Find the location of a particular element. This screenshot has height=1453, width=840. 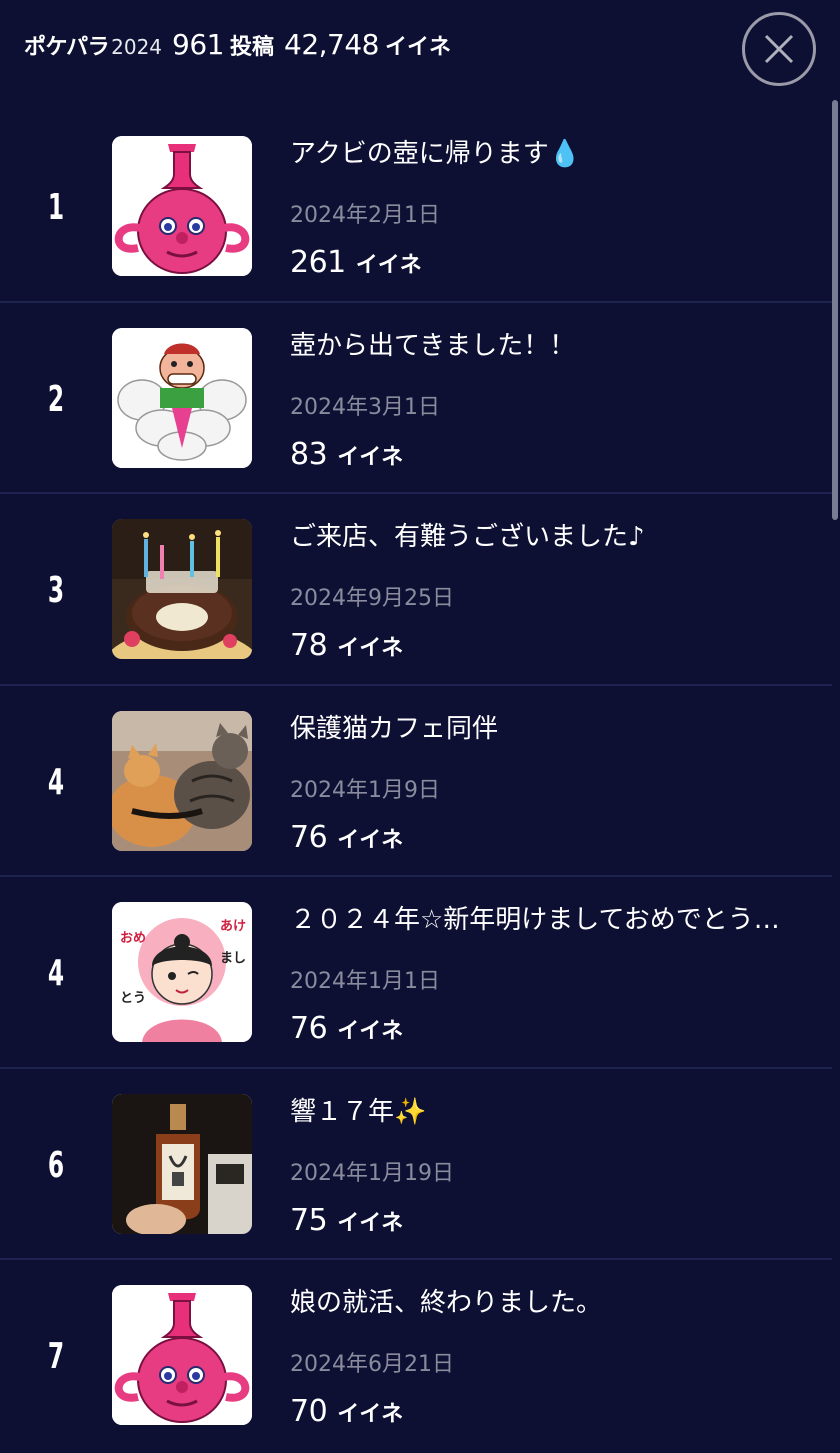

svg-text: おめ is located at coordinates (133, 938).